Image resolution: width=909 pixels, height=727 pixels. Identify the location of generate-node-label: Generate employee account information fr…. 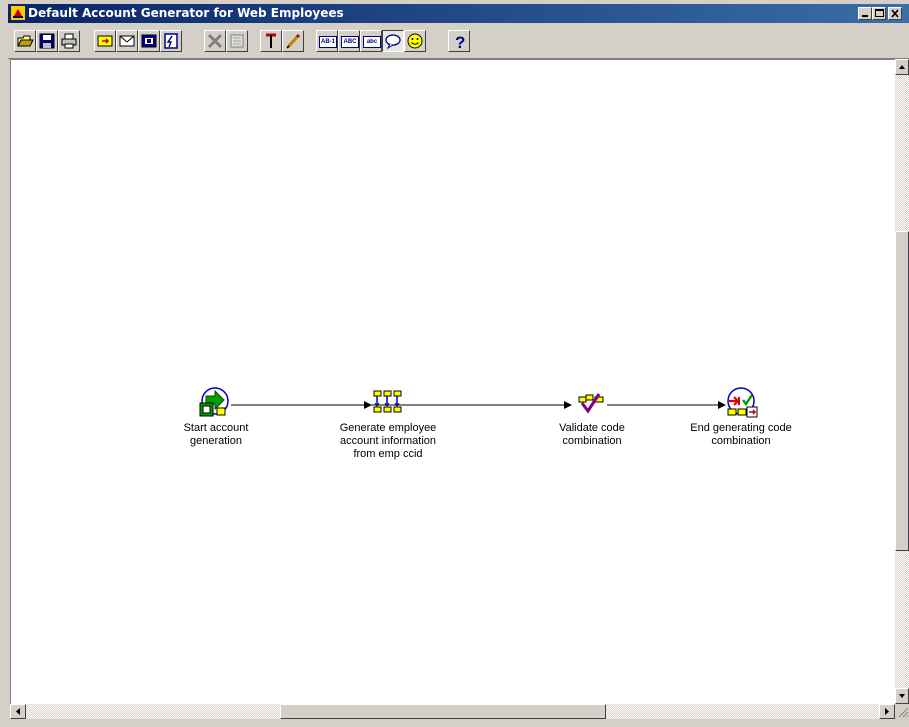
(388, 441).